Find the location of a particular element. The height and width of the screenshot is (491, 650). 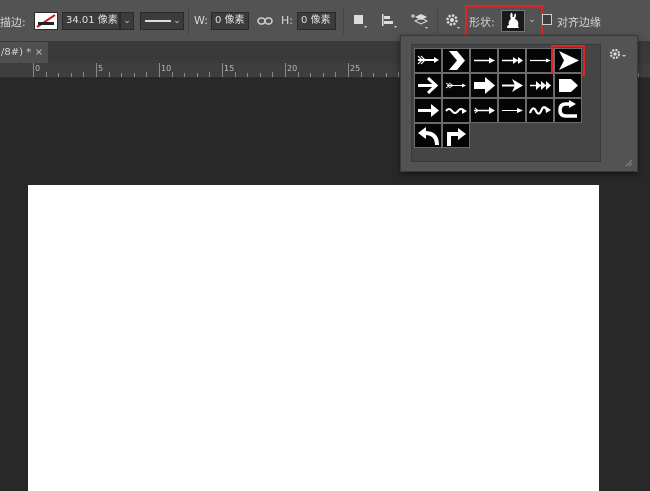

arrow-wavy-icon is located at coordinates (456, 111).